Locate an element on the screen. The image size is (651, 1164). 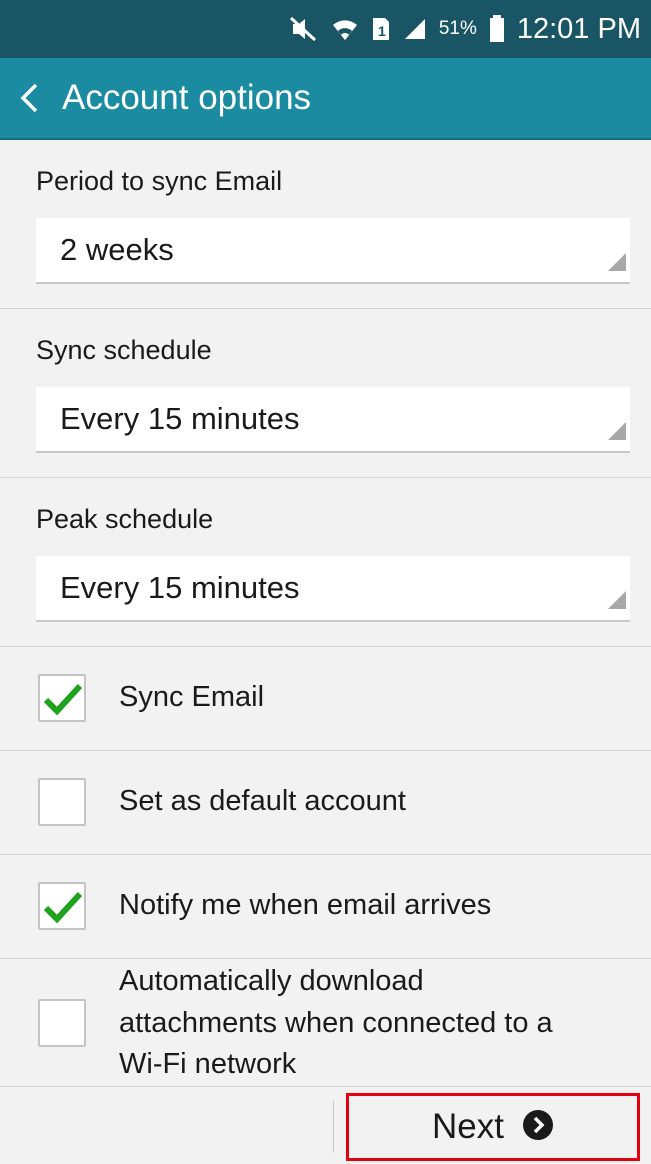
page-title: Account options is located at coordinates (187, 97).